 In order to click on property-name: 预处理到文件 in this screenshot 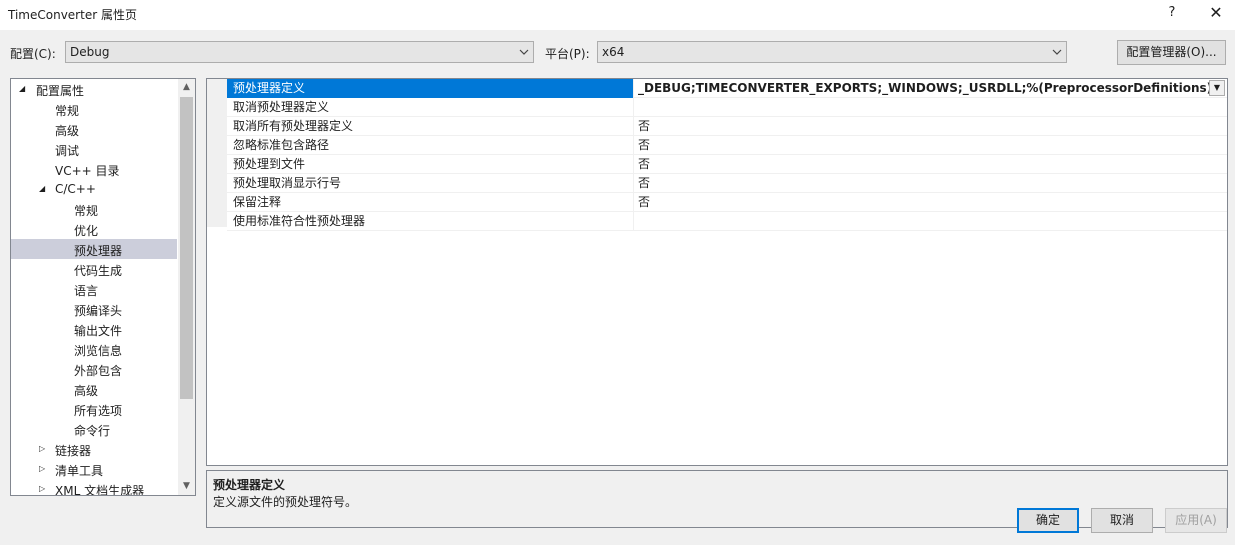, I will do `click(430, 164)`.